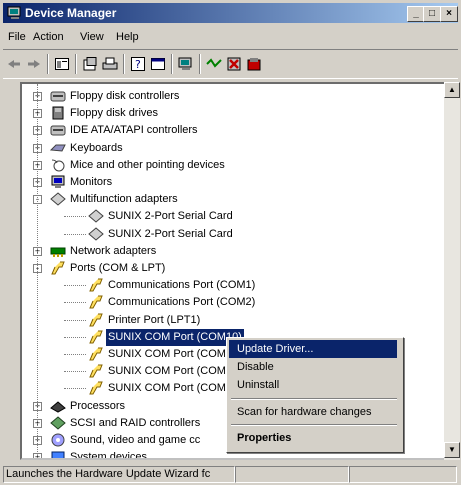 Image resolution: width=461 pixels, height=485 pixels. What do you see at coordinates (96, 233) in the screenshot?
I see `serial-card-icon` at bounding box center [96, 233].